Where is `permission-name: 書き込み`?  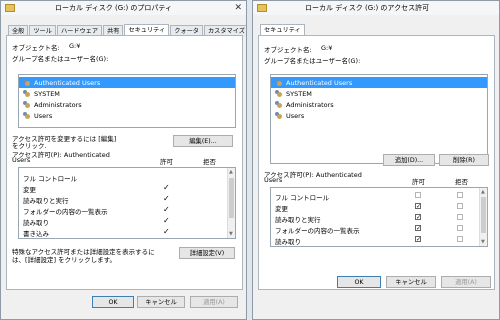 permission-name: 書き込み is located at coordinates (36, 234).